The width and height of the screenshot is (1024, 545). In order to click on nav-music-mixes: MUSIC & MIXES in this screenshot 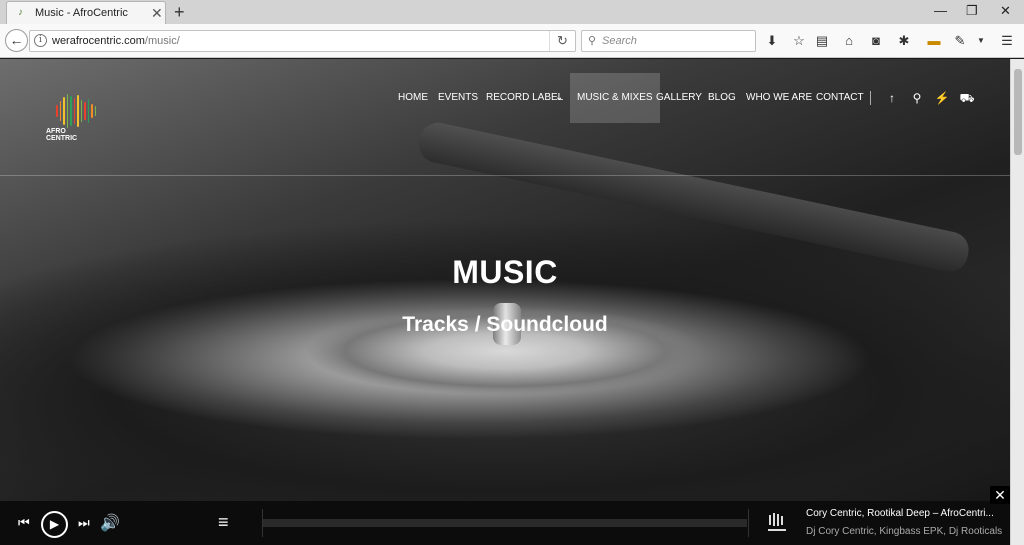, I will do `click(615, 98)`.